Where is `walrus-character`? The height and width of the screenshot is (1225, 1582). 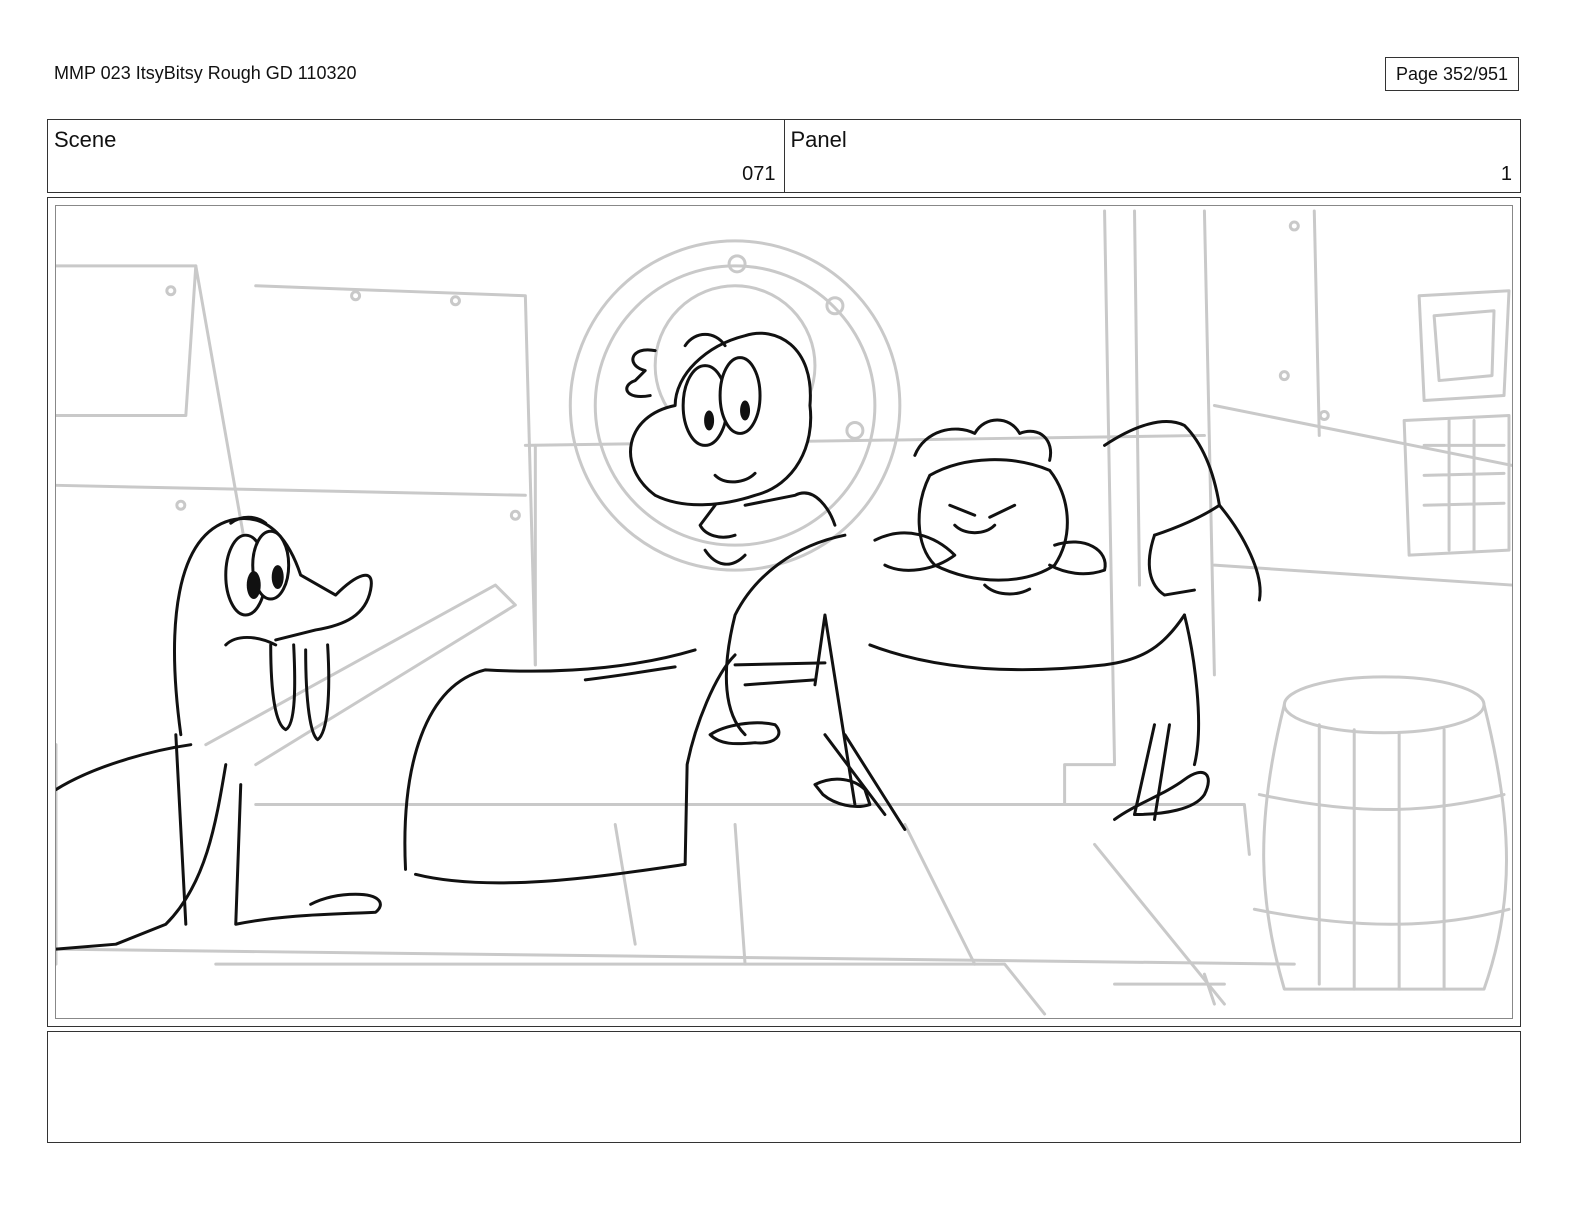 walrus-character is located at coordinates (219, 733).